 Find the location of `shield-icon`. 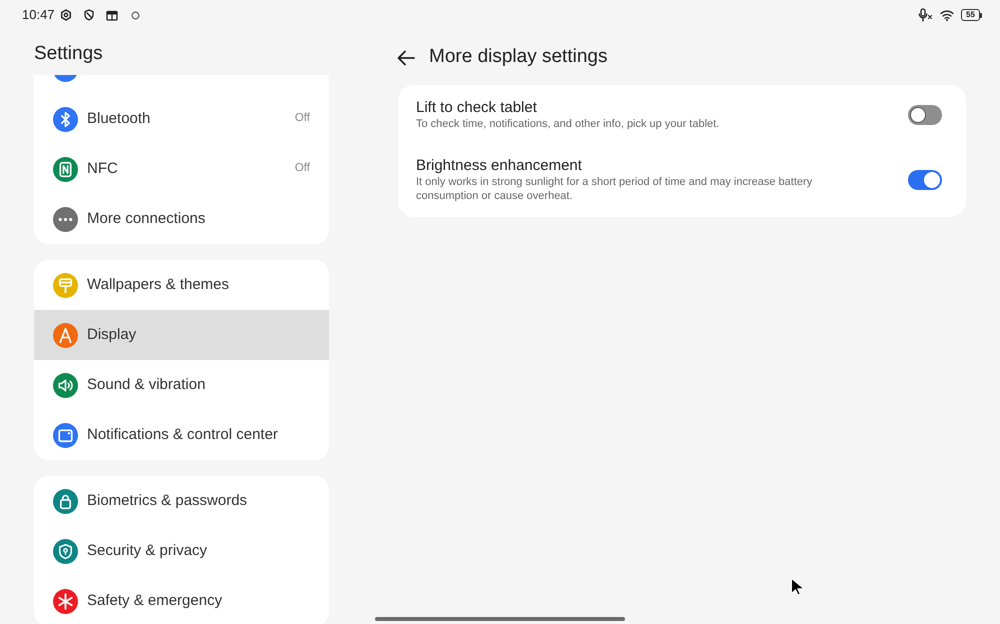

shield-icon is located at coordinates (88, 15).